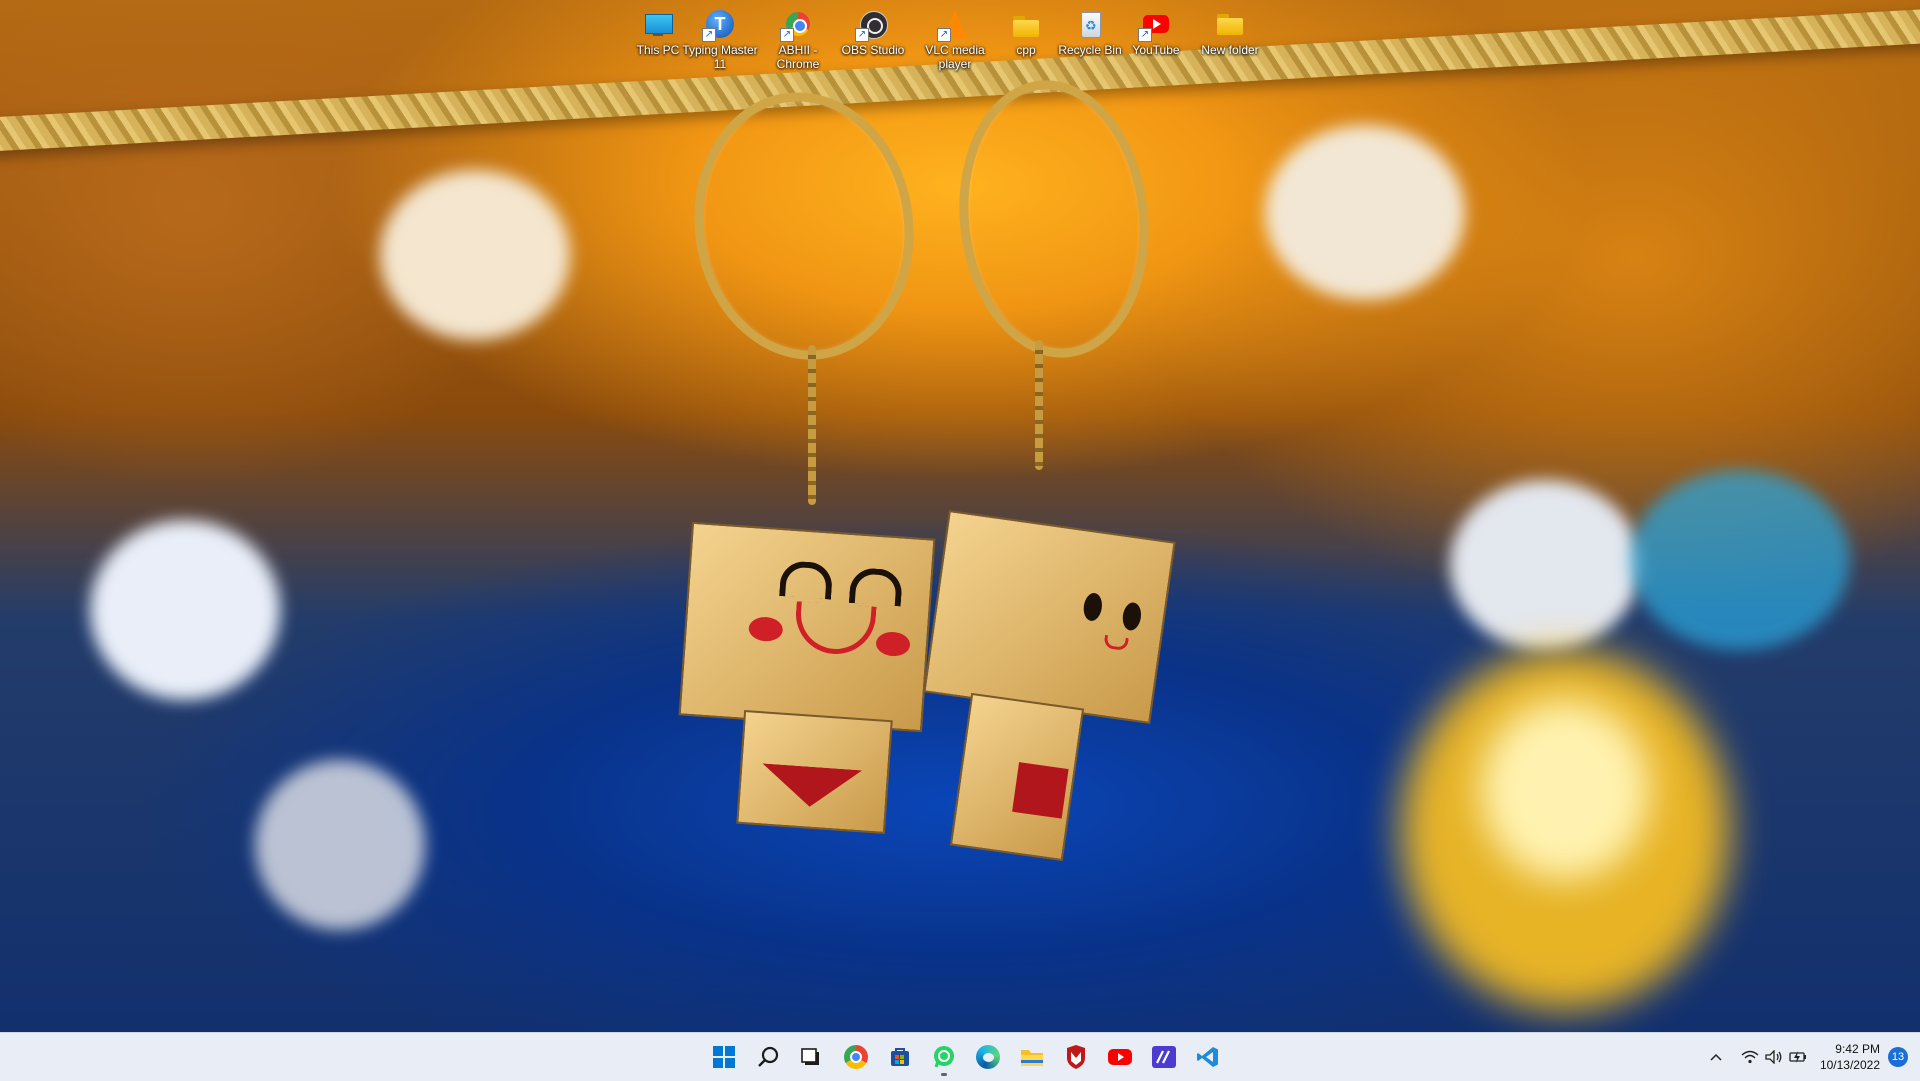 Image resolution: width=1920 pixels, height=1081 pixels. Describe the element at coordinates (1850, 1057) in the screenshot. I see `clock: 9:42 PM 10/13/2022` at that location.